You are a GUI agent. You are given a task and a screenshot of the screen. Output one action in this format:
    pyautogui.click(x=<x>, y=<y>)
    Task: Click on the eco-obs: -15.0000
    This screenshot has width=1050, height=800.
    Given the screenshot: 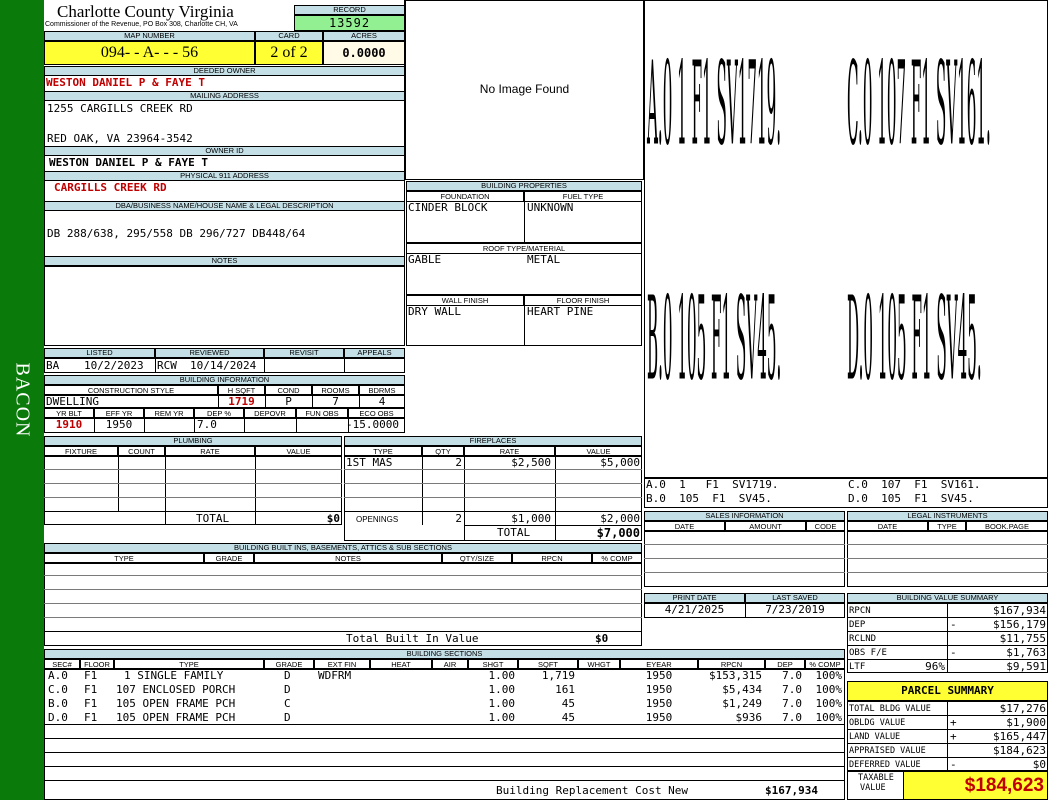 What is the action you would take?
    pyautogui.click(x=372, y=424)
    